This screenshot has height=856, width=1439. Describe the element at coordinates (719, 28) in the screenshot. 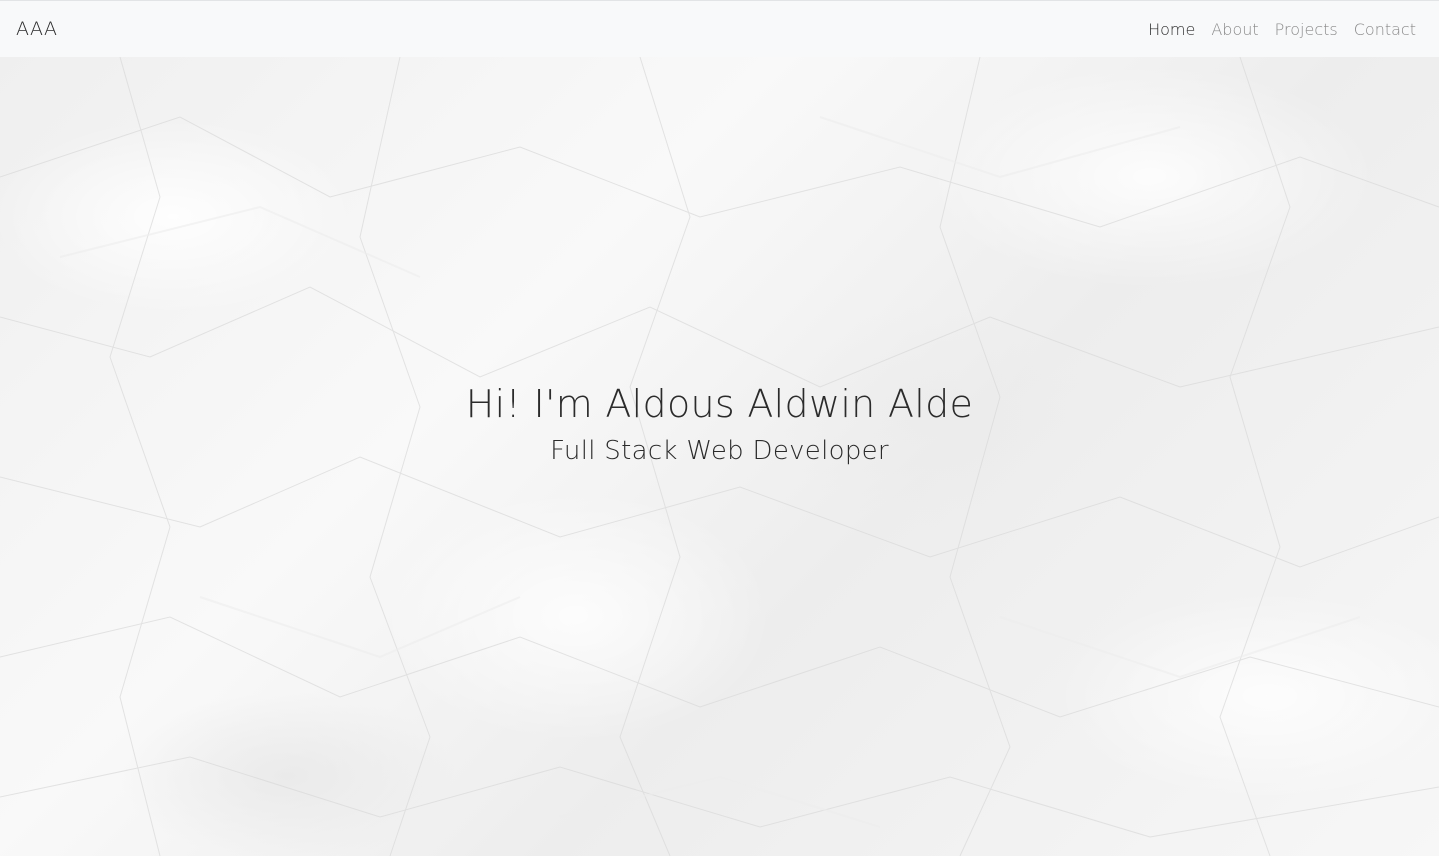

I see `navbar: AAA Home About Projects Contact` at that location.